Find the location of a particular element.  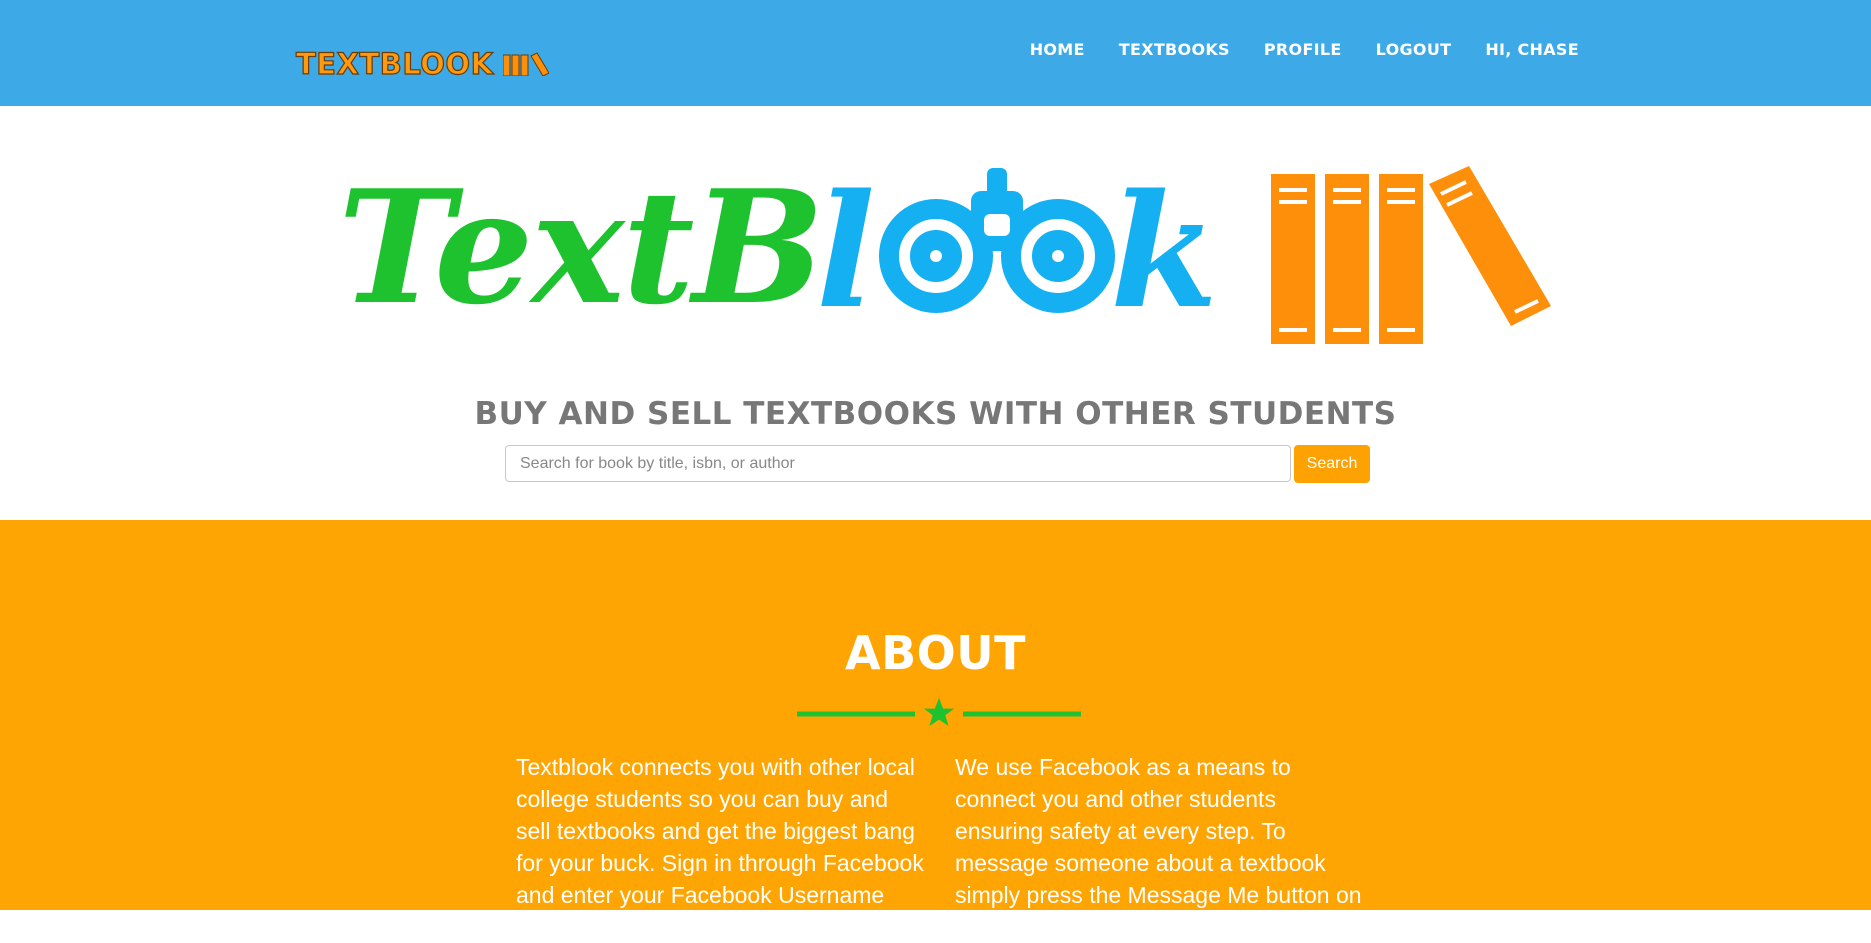

star-divider is located at coordinates (939, 714).